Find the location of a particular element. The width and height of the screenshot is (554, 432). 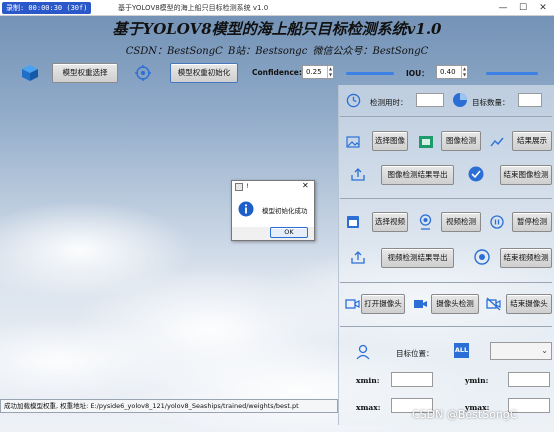

ok-button: OK is located at coordinates (289, 232).